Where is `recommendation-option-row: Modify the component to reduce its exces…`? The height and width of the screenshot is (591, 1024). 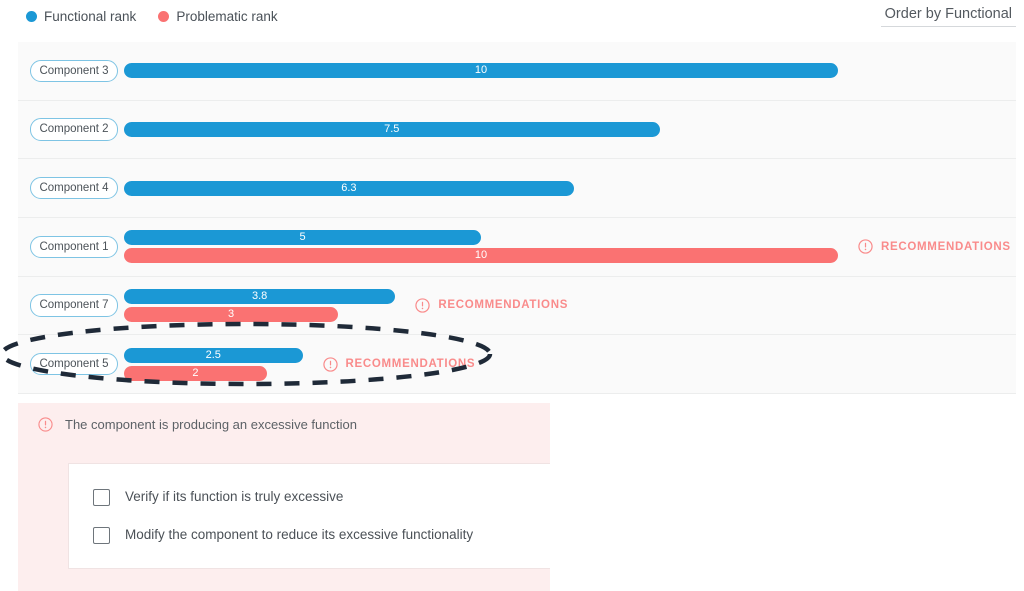
recommendation-option-row: Modify the component to reduce its exces… is located at coordinates (309, 535).